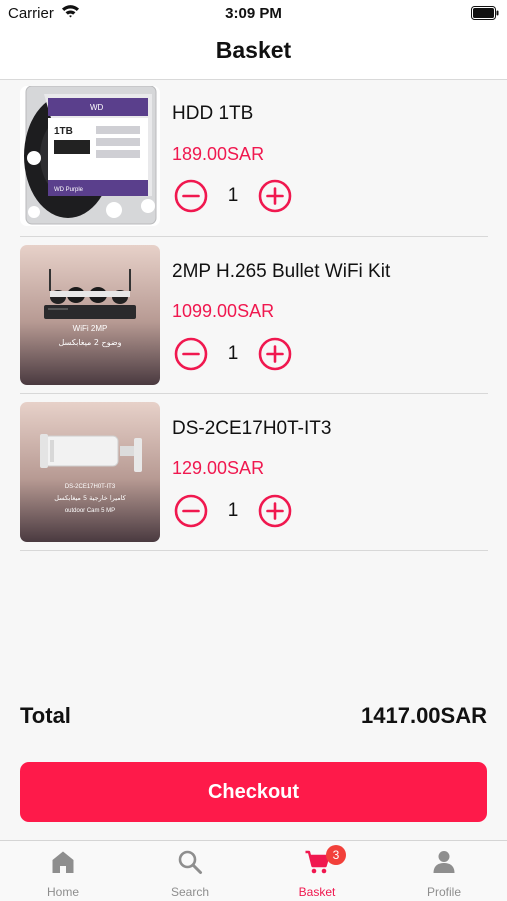 Image resolution: width=507 pixels, height=901 pixels. Describe the element at coordinates (90, 315) in the screenshot. I see `product-image-wifi-kit: WiFi 2MP وضوح 2 ميغابكسل` at that location.